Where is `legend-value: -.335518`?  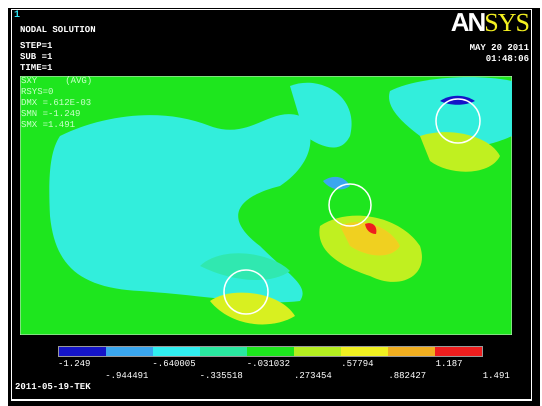
legend-value: -.335518 is located at coordinates (222, 376).